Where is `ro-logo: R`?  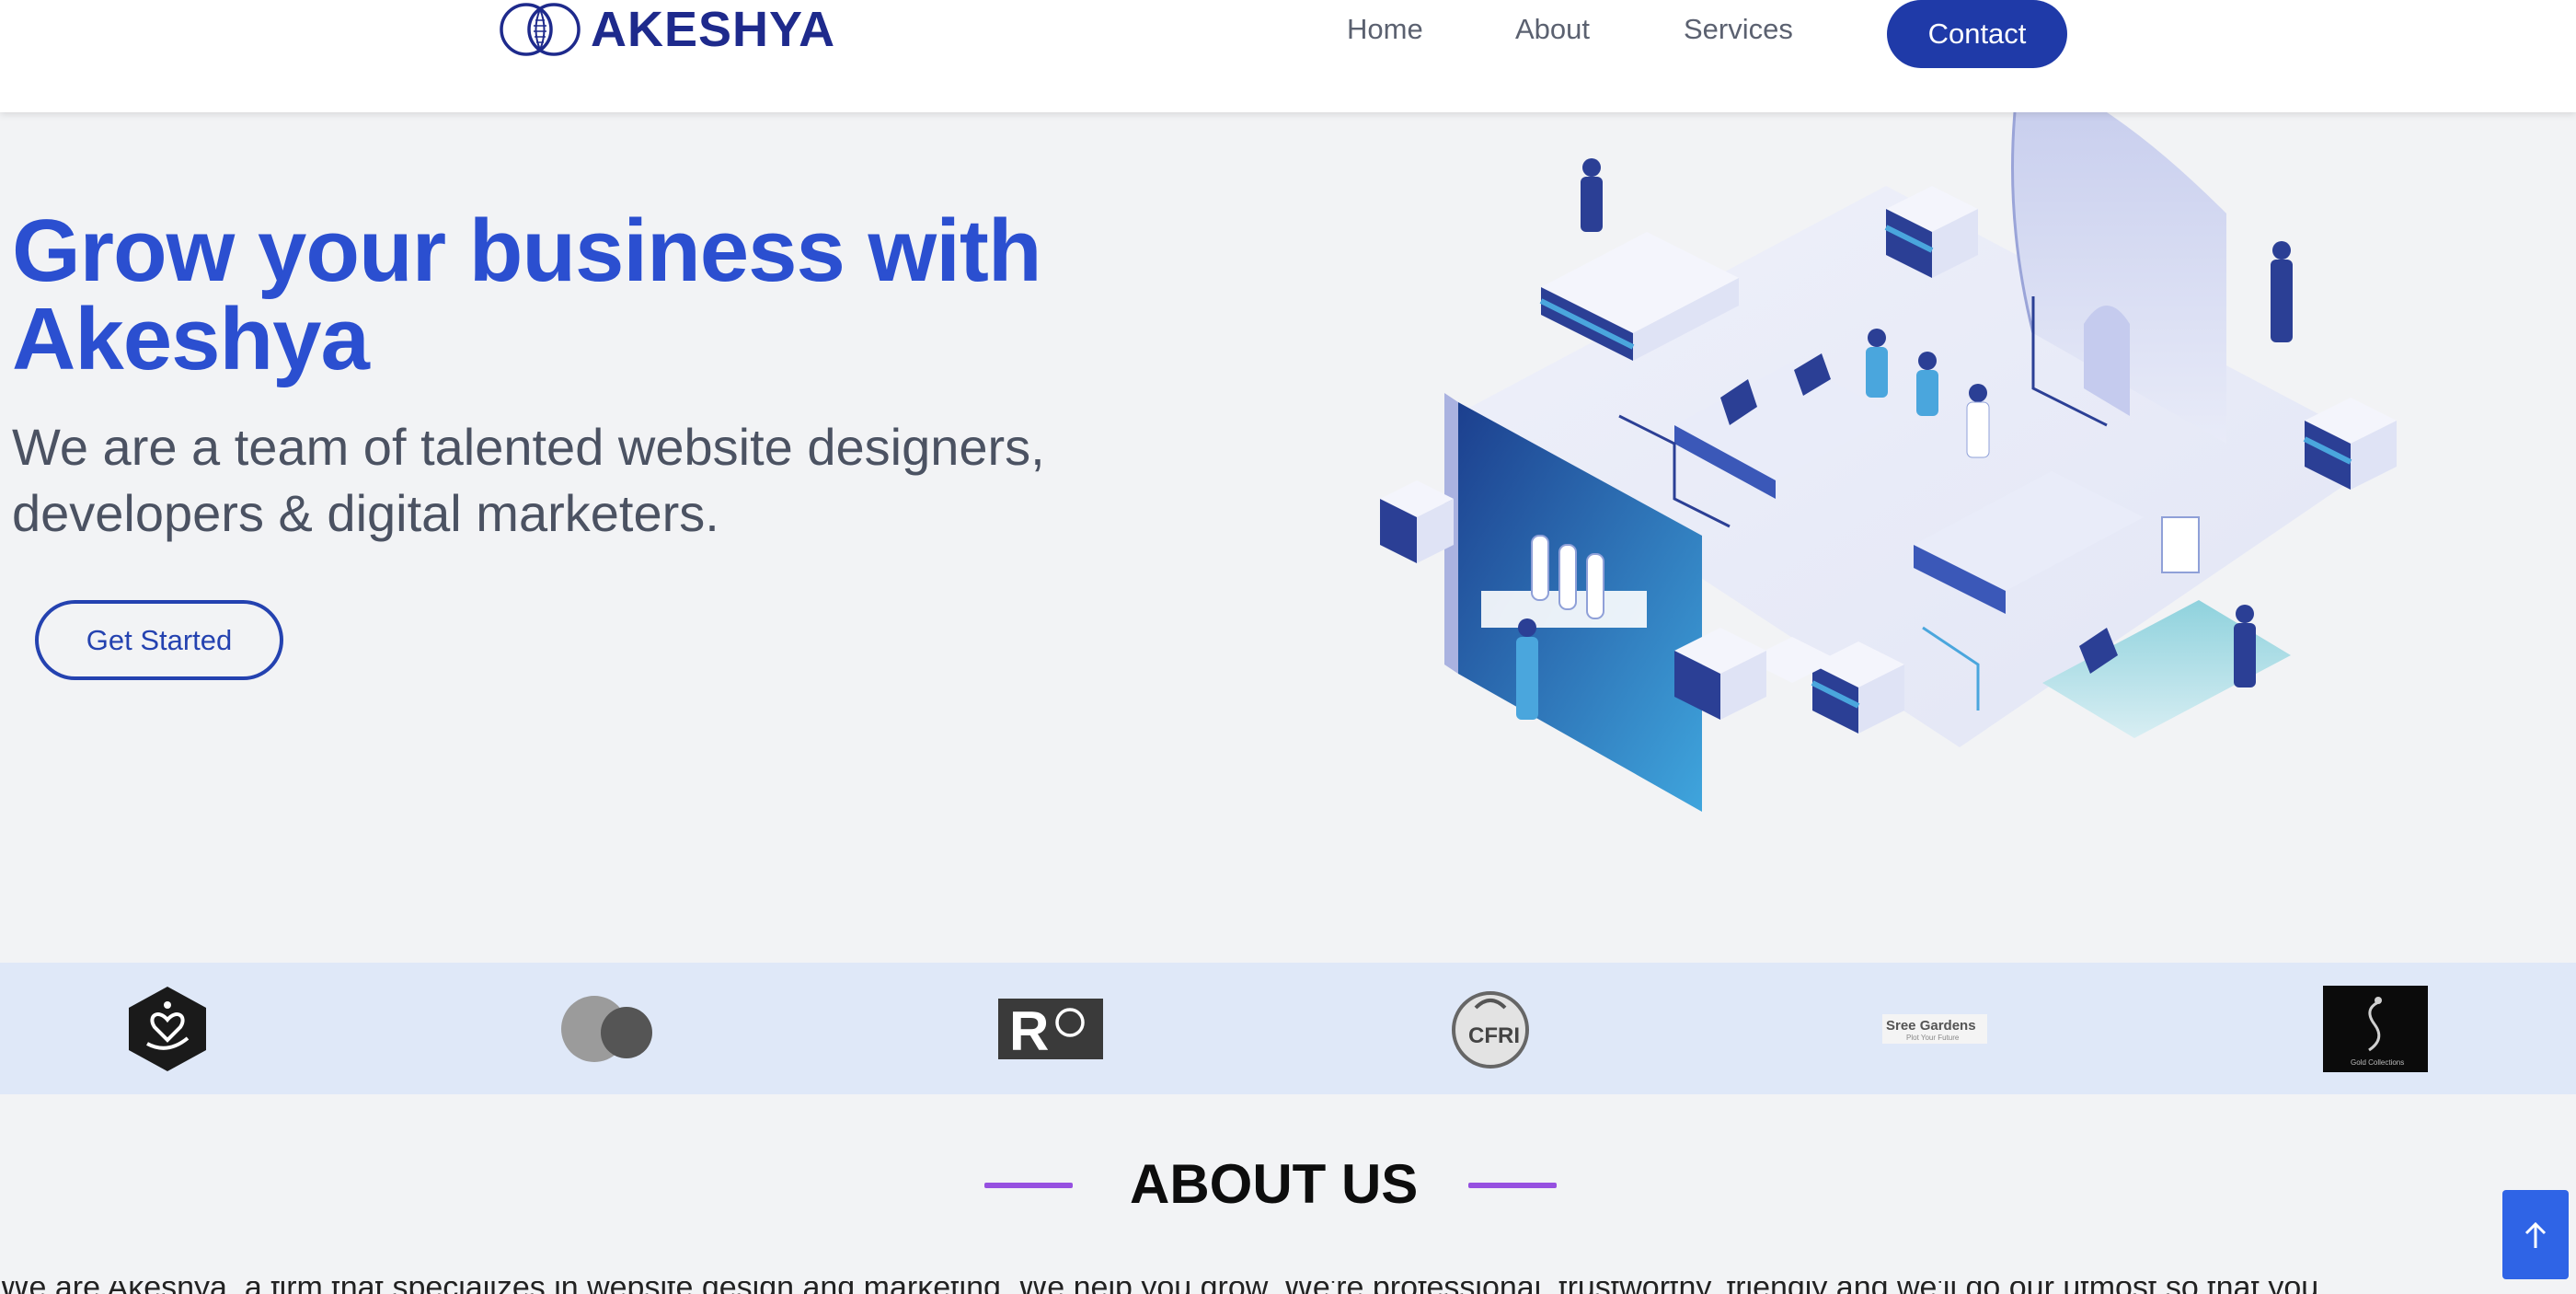 ro-logo: R is located at coordinates (1050, 1029).